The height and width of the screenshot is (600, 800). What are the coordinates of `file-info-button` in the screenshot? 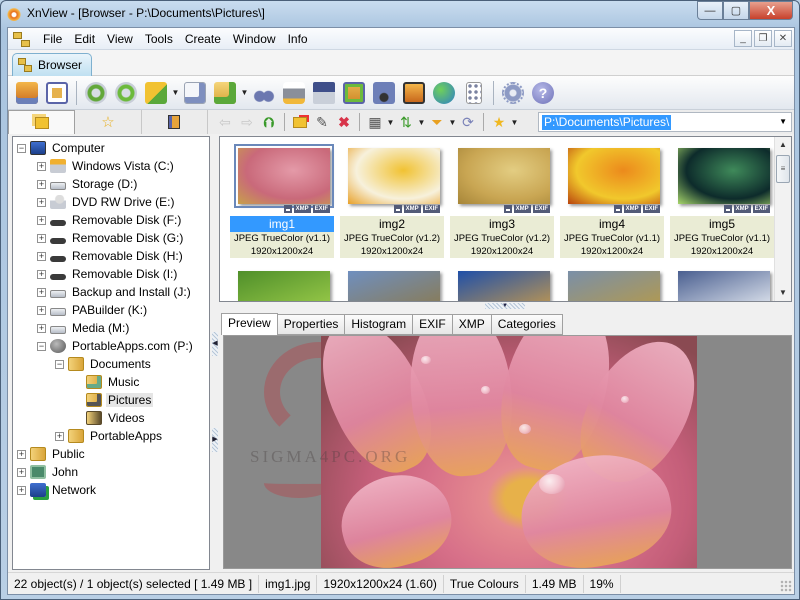 It's located at (195, 93).